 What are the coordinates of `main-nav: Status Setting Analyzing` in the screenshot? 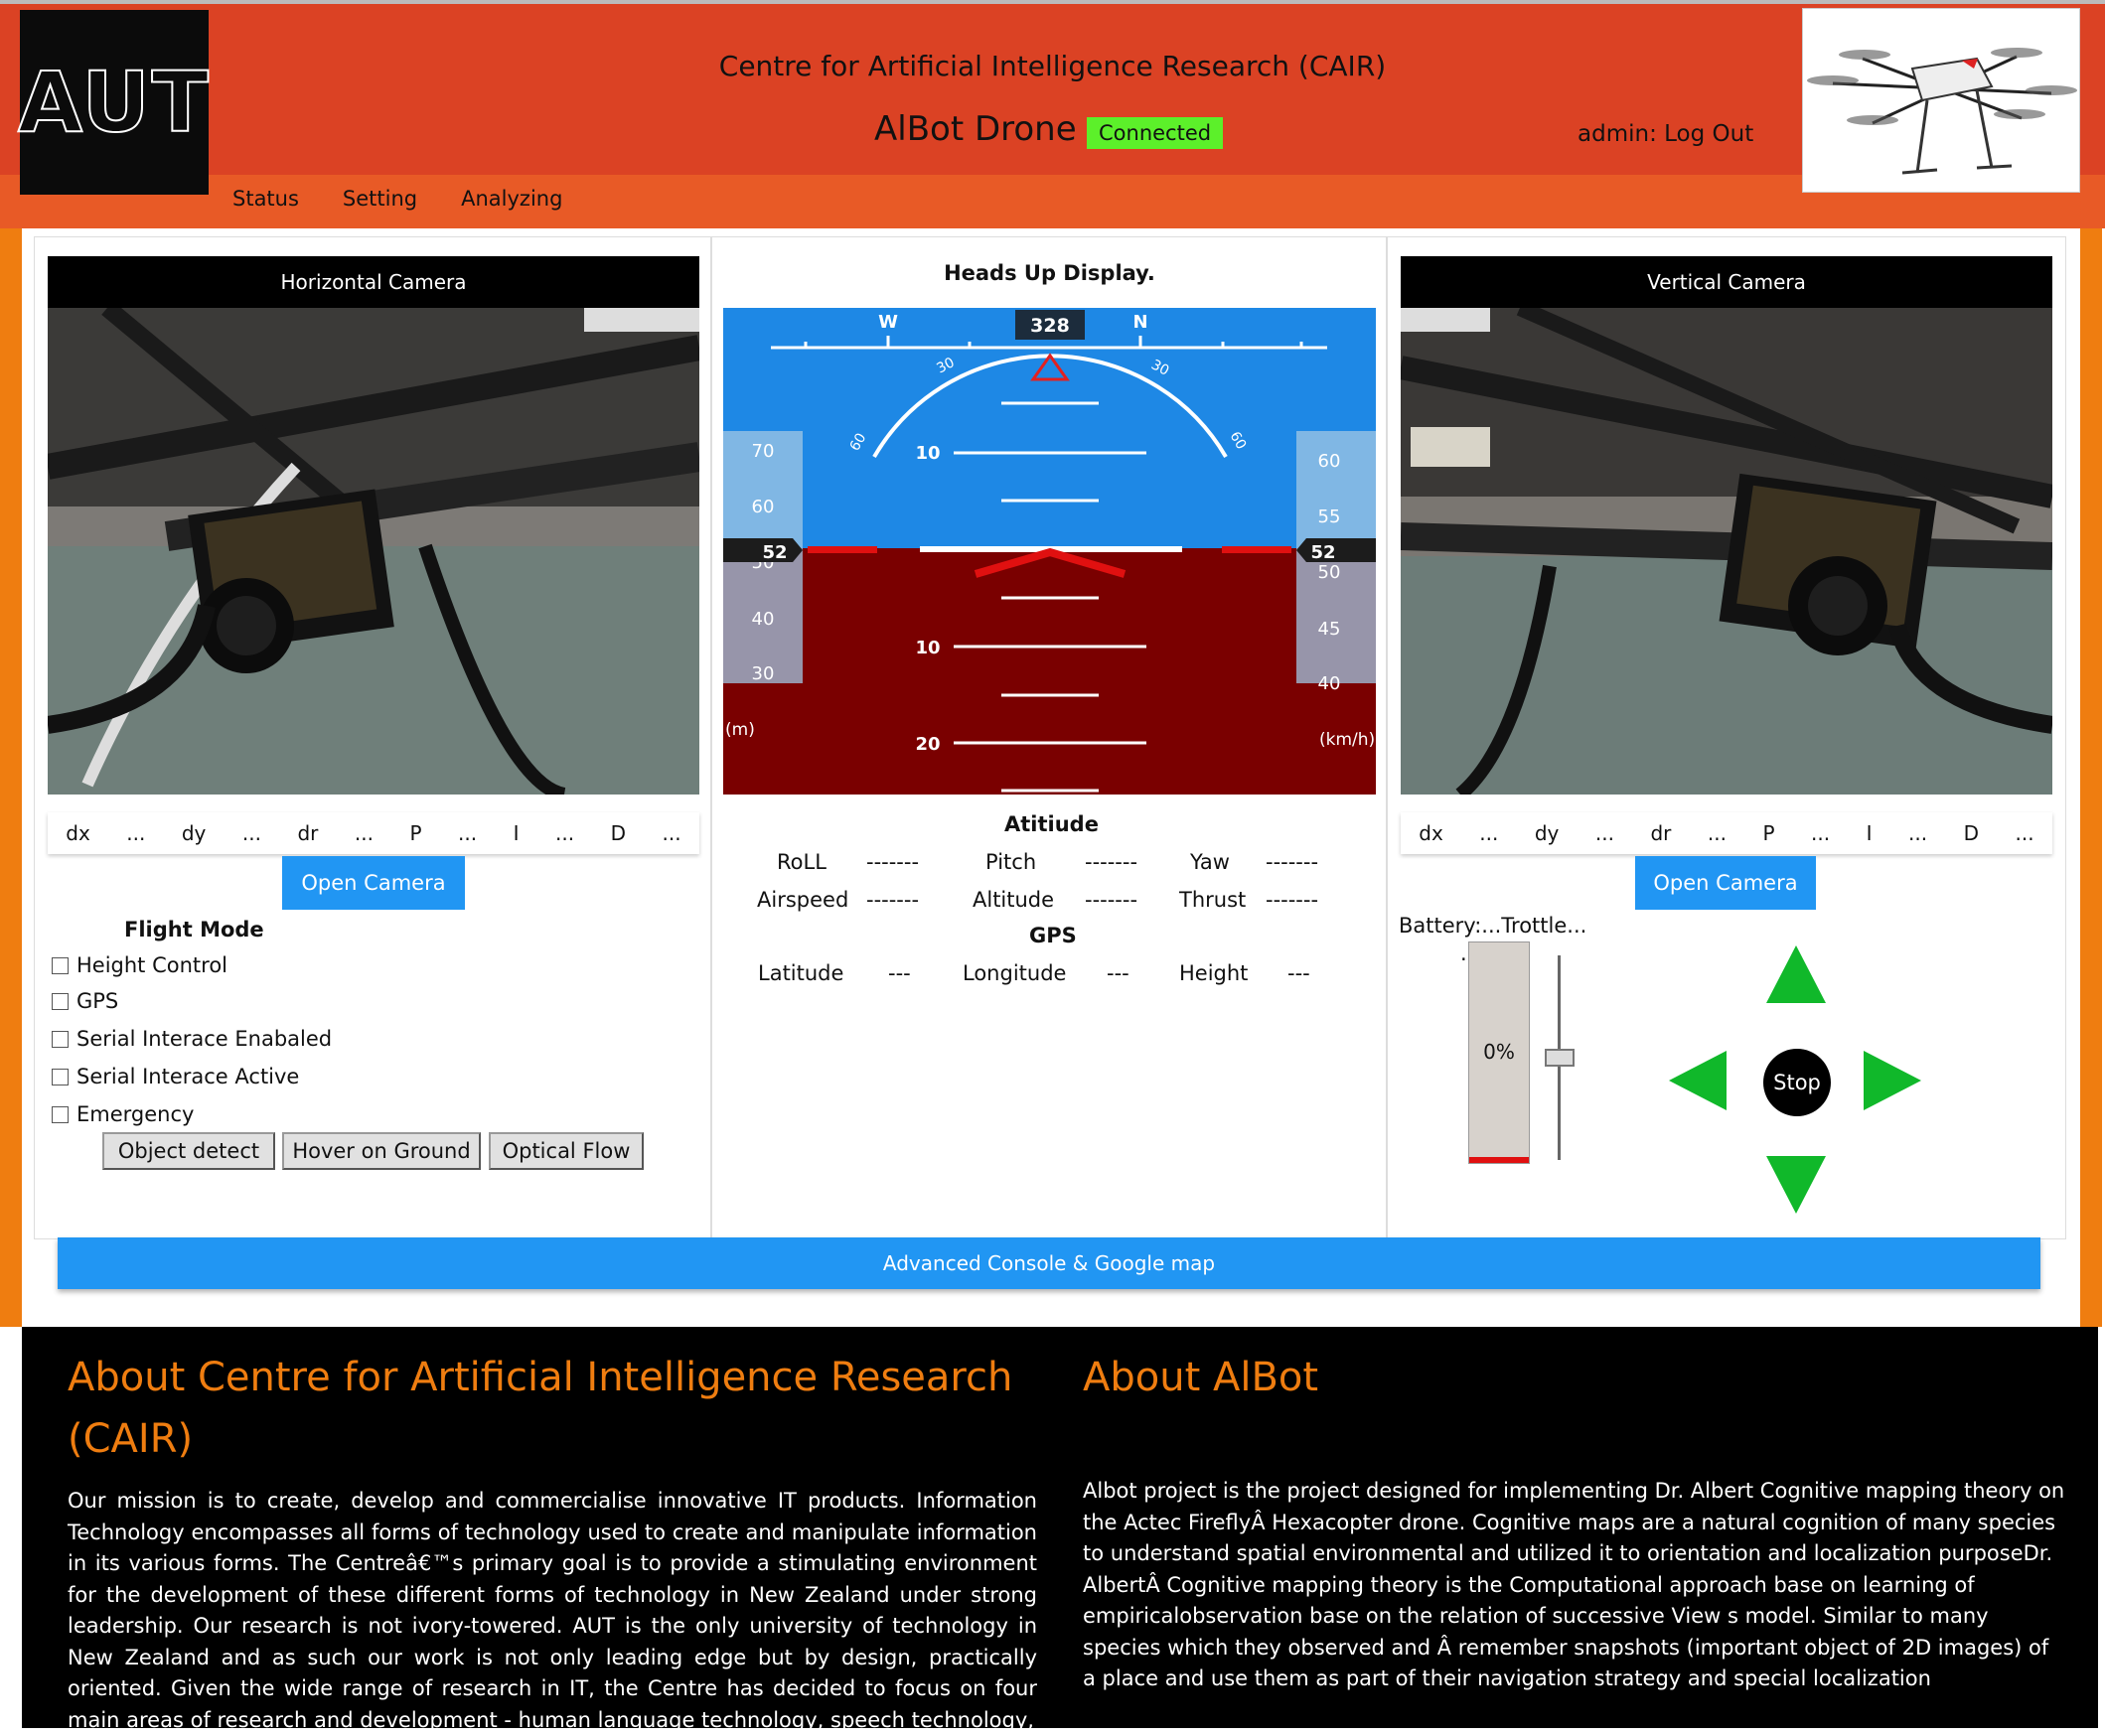 It's located at (397, 199).